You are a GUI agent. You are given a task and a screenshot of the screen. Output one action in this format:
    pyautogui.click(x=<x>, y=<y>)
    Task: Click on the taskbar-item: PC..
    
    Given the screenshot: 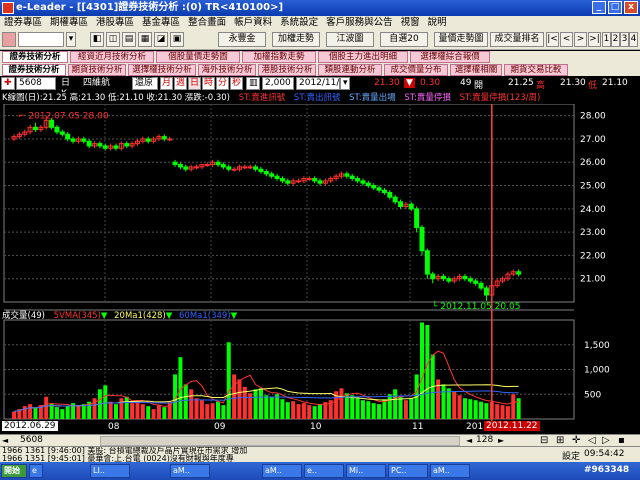 What is the action you would take?
    pyautogui.click(x=408, y=471)
    